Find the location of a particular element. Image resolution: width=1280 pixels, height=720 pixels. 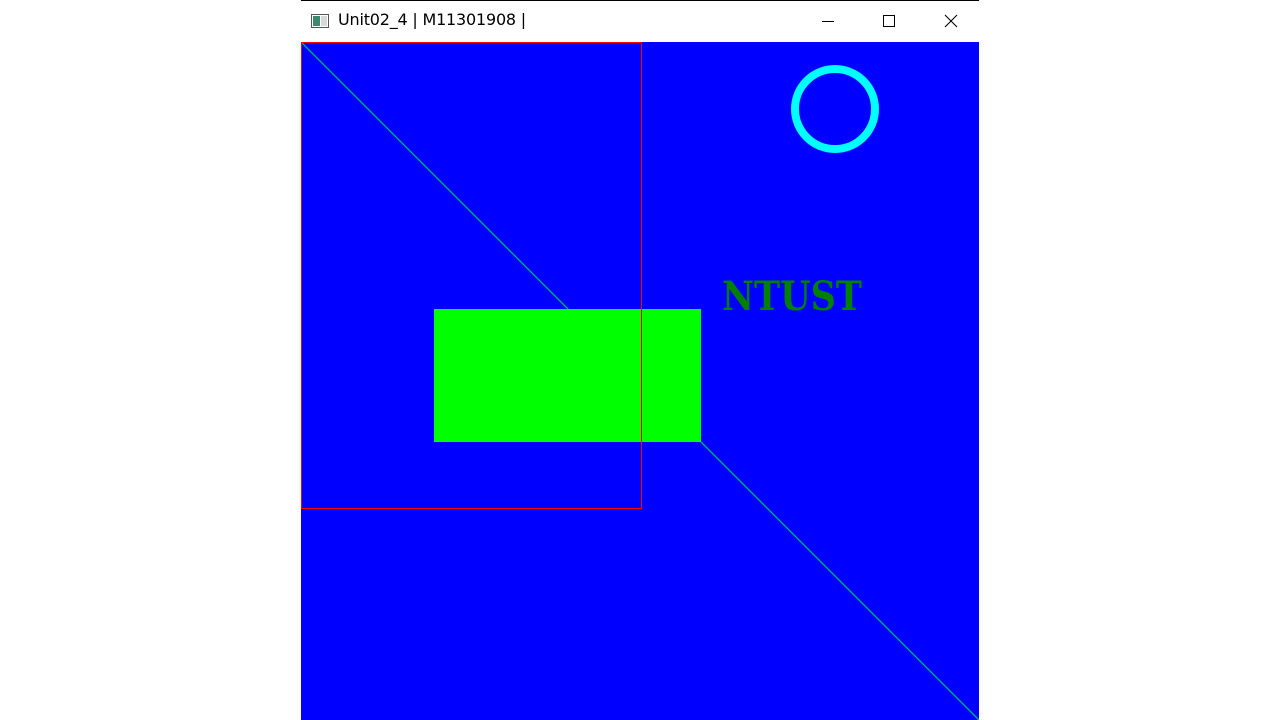

window-title: Unit02_4 | M11301908 | is located at coordinates (432, 19).